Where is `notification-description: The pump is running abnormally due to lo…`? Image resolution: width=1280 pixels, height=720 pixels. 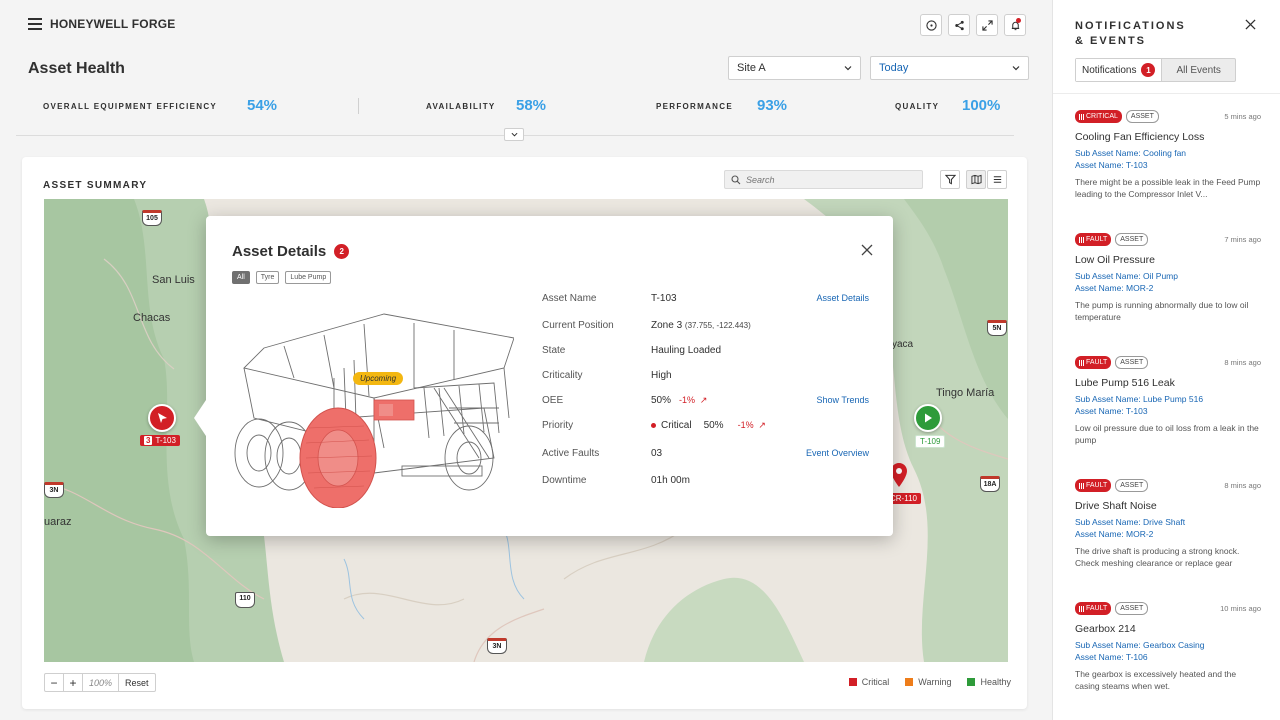 notification-description: The pump is running abnormally due to lo… is located at coordinates (1162, 311).